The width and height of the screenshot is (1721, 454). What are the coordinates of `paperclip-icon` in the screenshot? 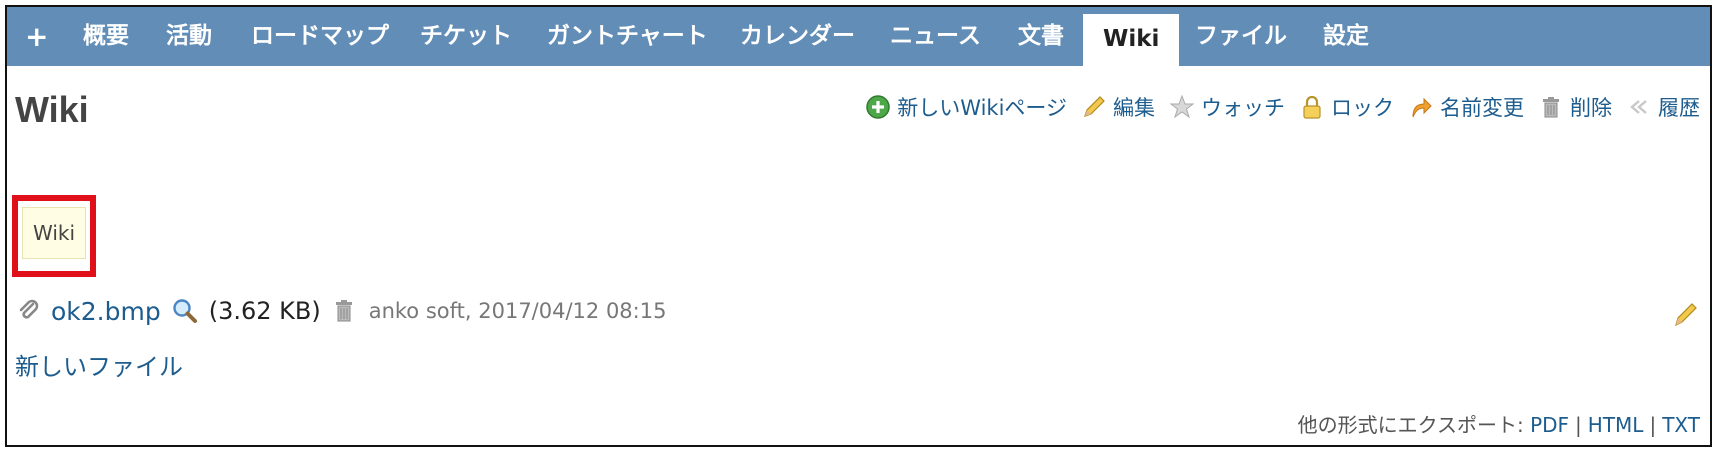 It's located at (29, 309).